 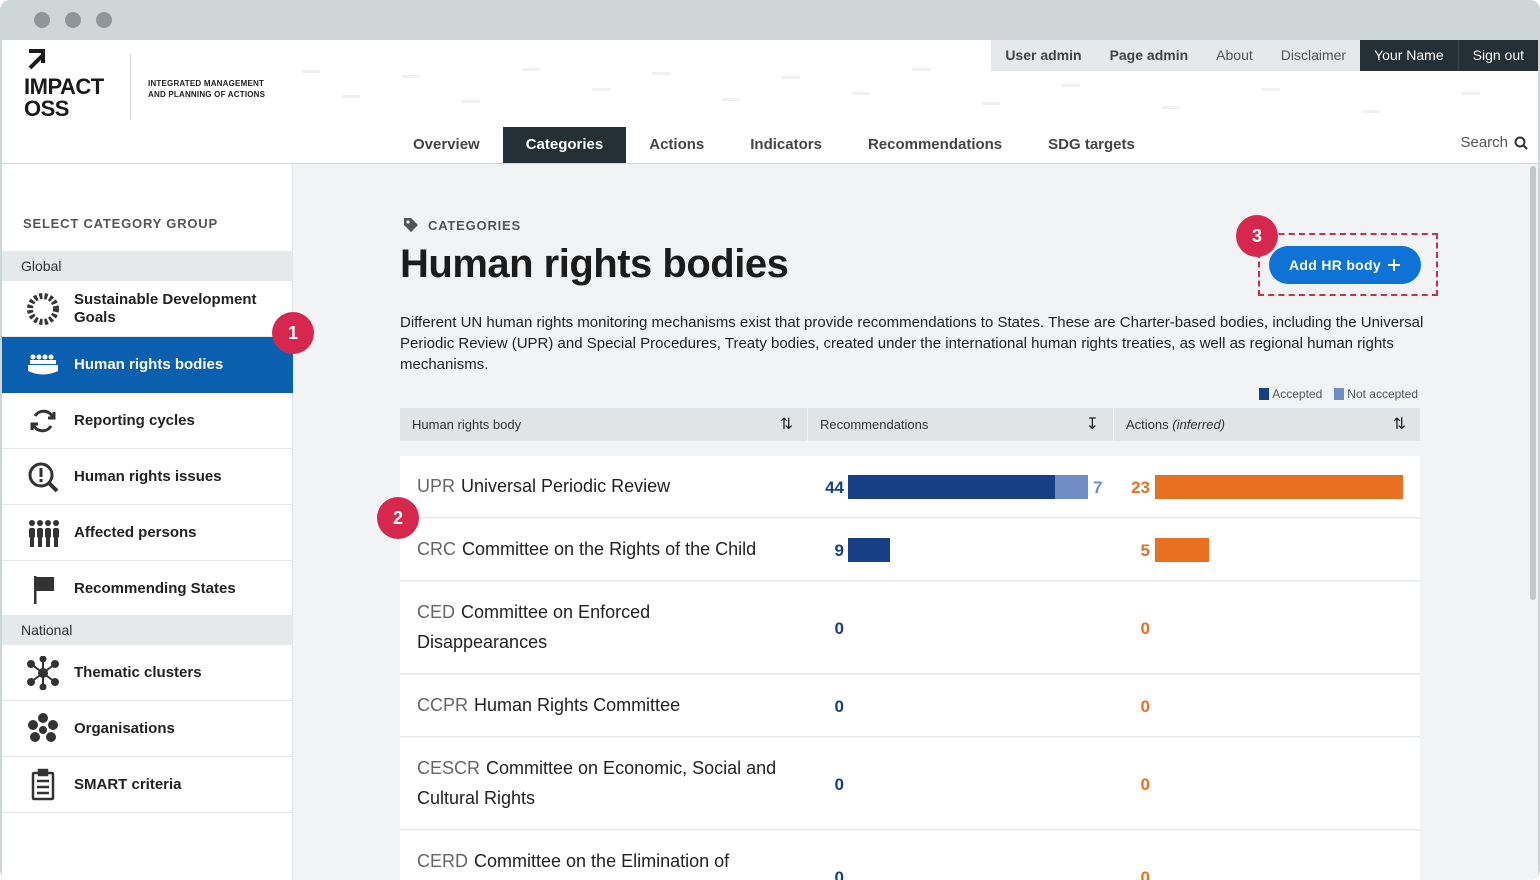 What do you see at coordinates (612, 861) in the screenshot?
I see `row-title: CERD Committee on the Elimination of` at bounding box center [612, 861].